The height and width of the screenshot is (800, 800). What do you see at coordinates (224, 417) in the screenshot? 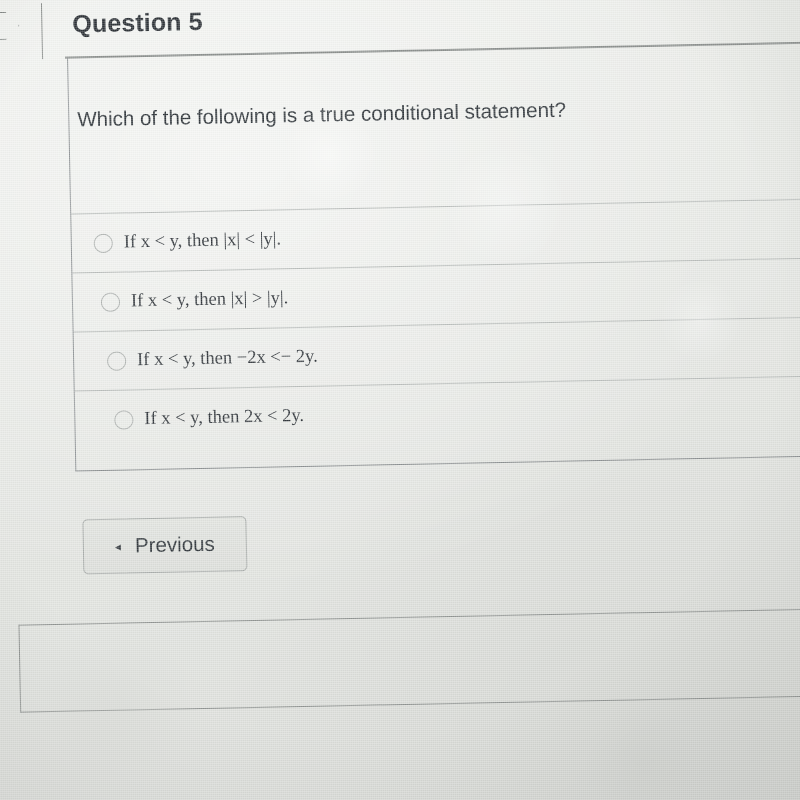
I see `answer-option-d-label: If x < y, then 2x < 2y.` at bounding box center [224, 417].